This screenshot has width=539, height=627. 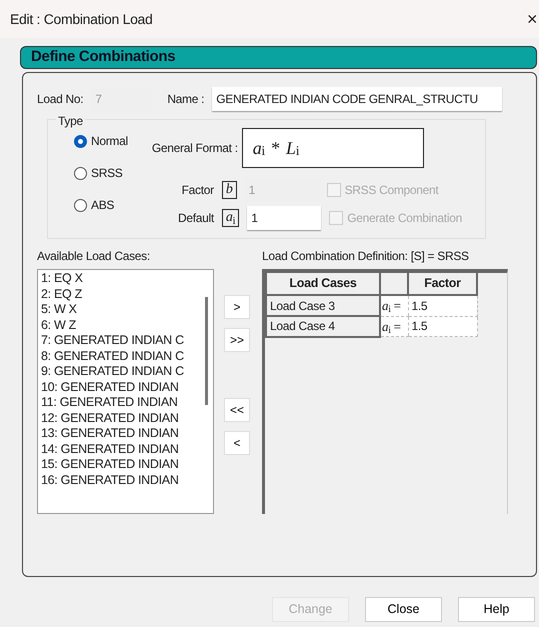 I want to click on list-item: 7: GENERATED INDIAN C, so click(x=125, y=340).